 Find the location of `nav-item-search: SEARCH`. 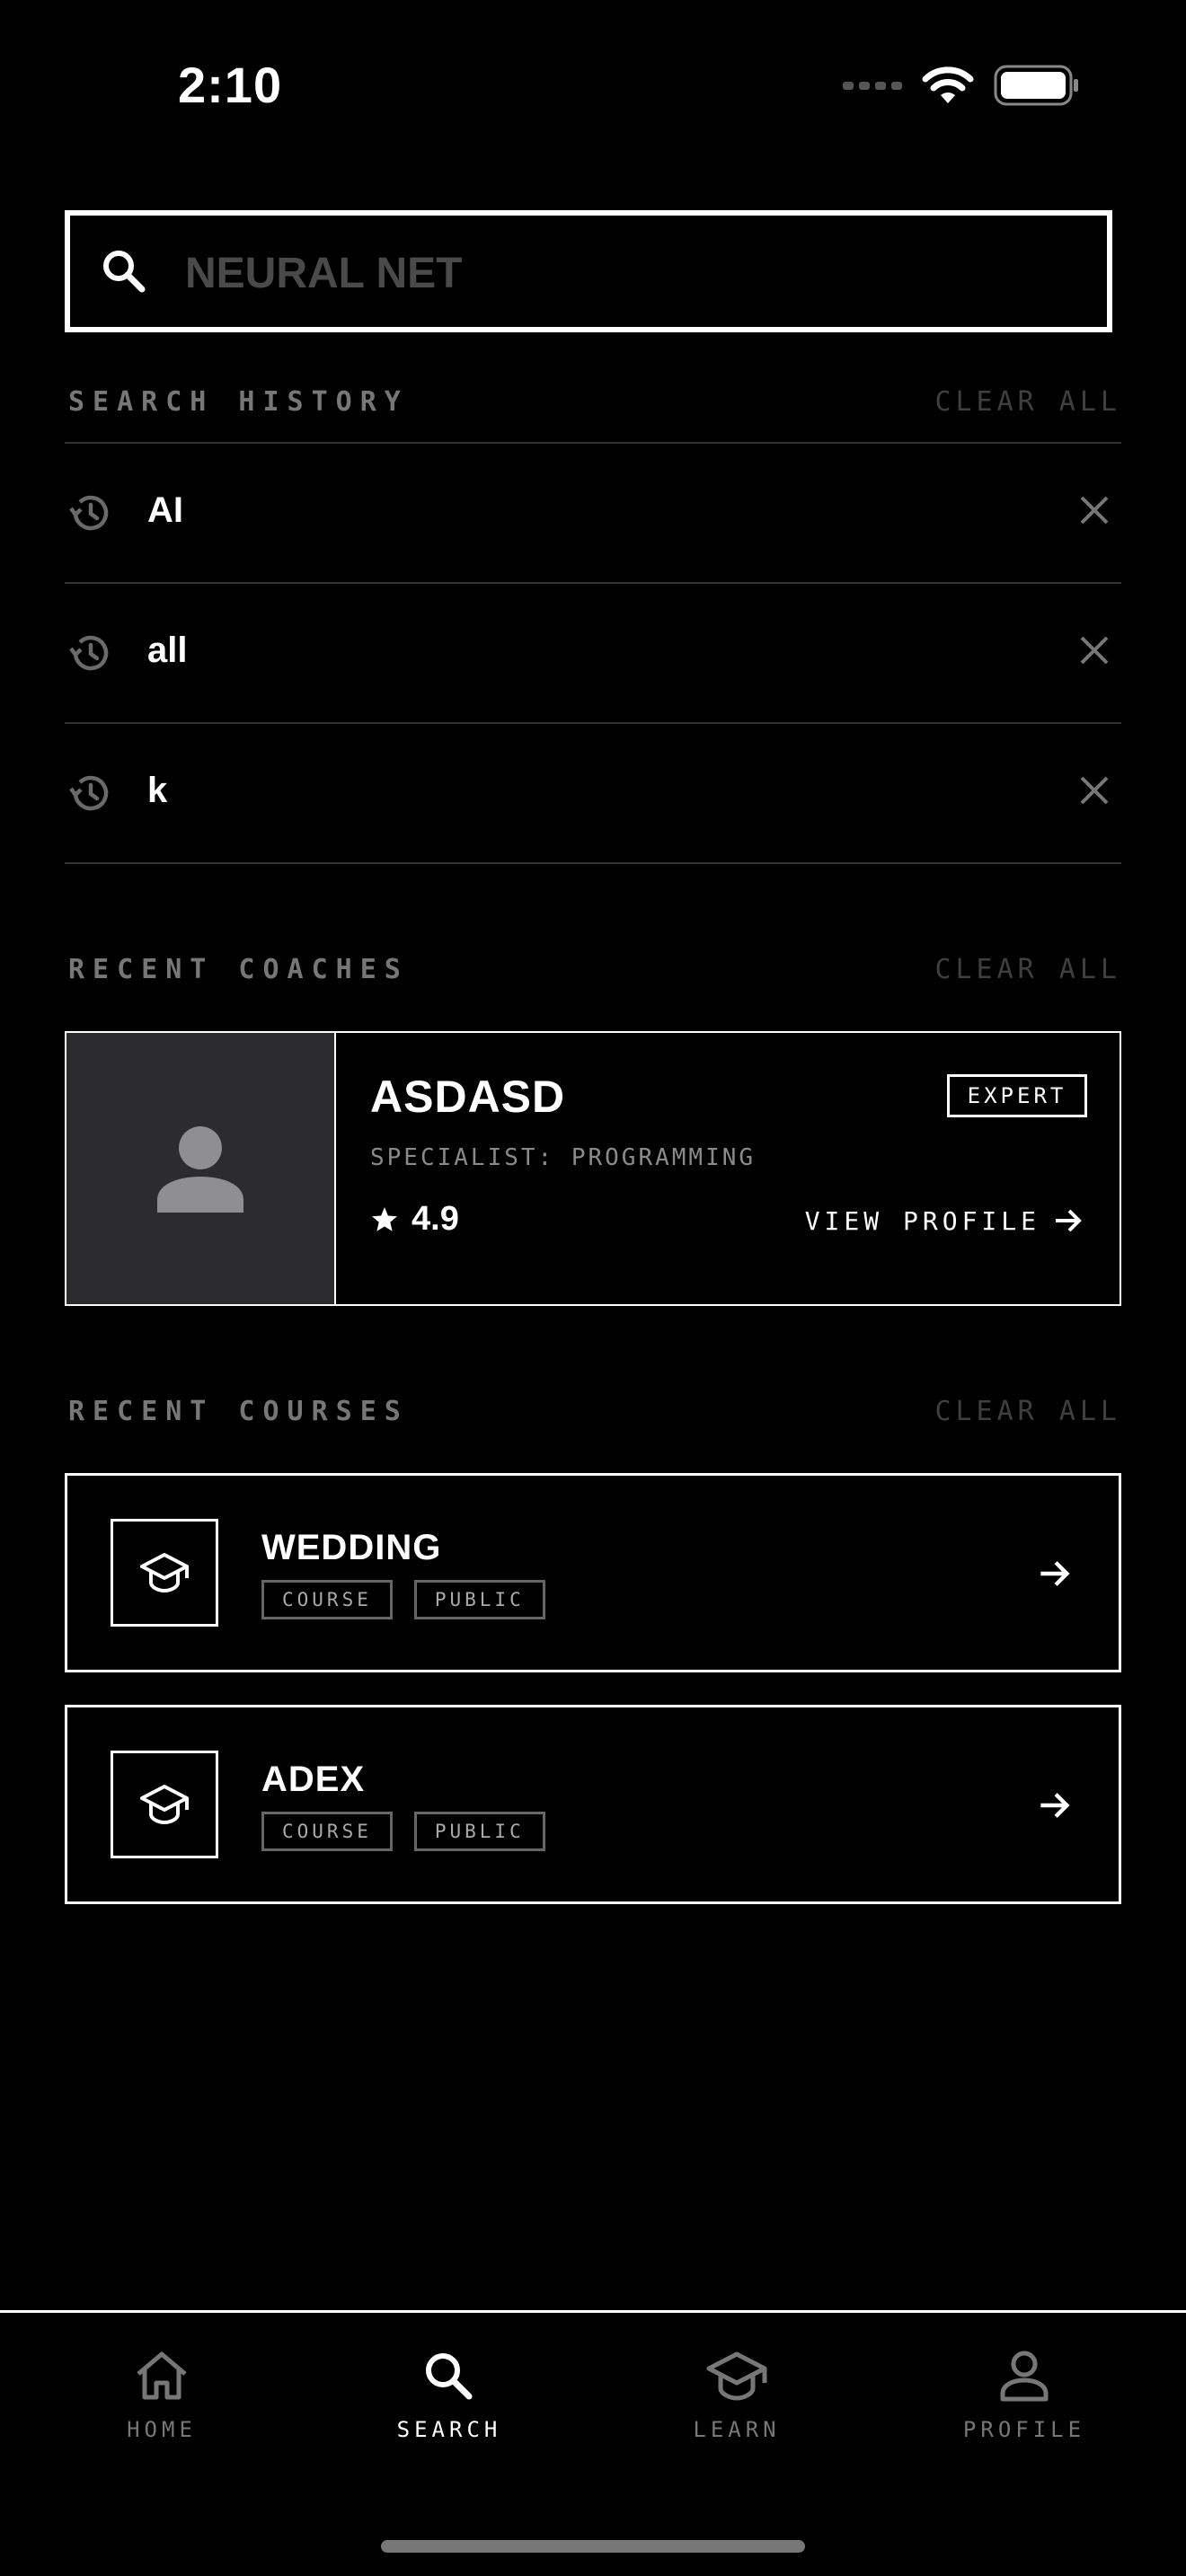

nav-item-search: SEARCH is located at coordinates (449, 2395).